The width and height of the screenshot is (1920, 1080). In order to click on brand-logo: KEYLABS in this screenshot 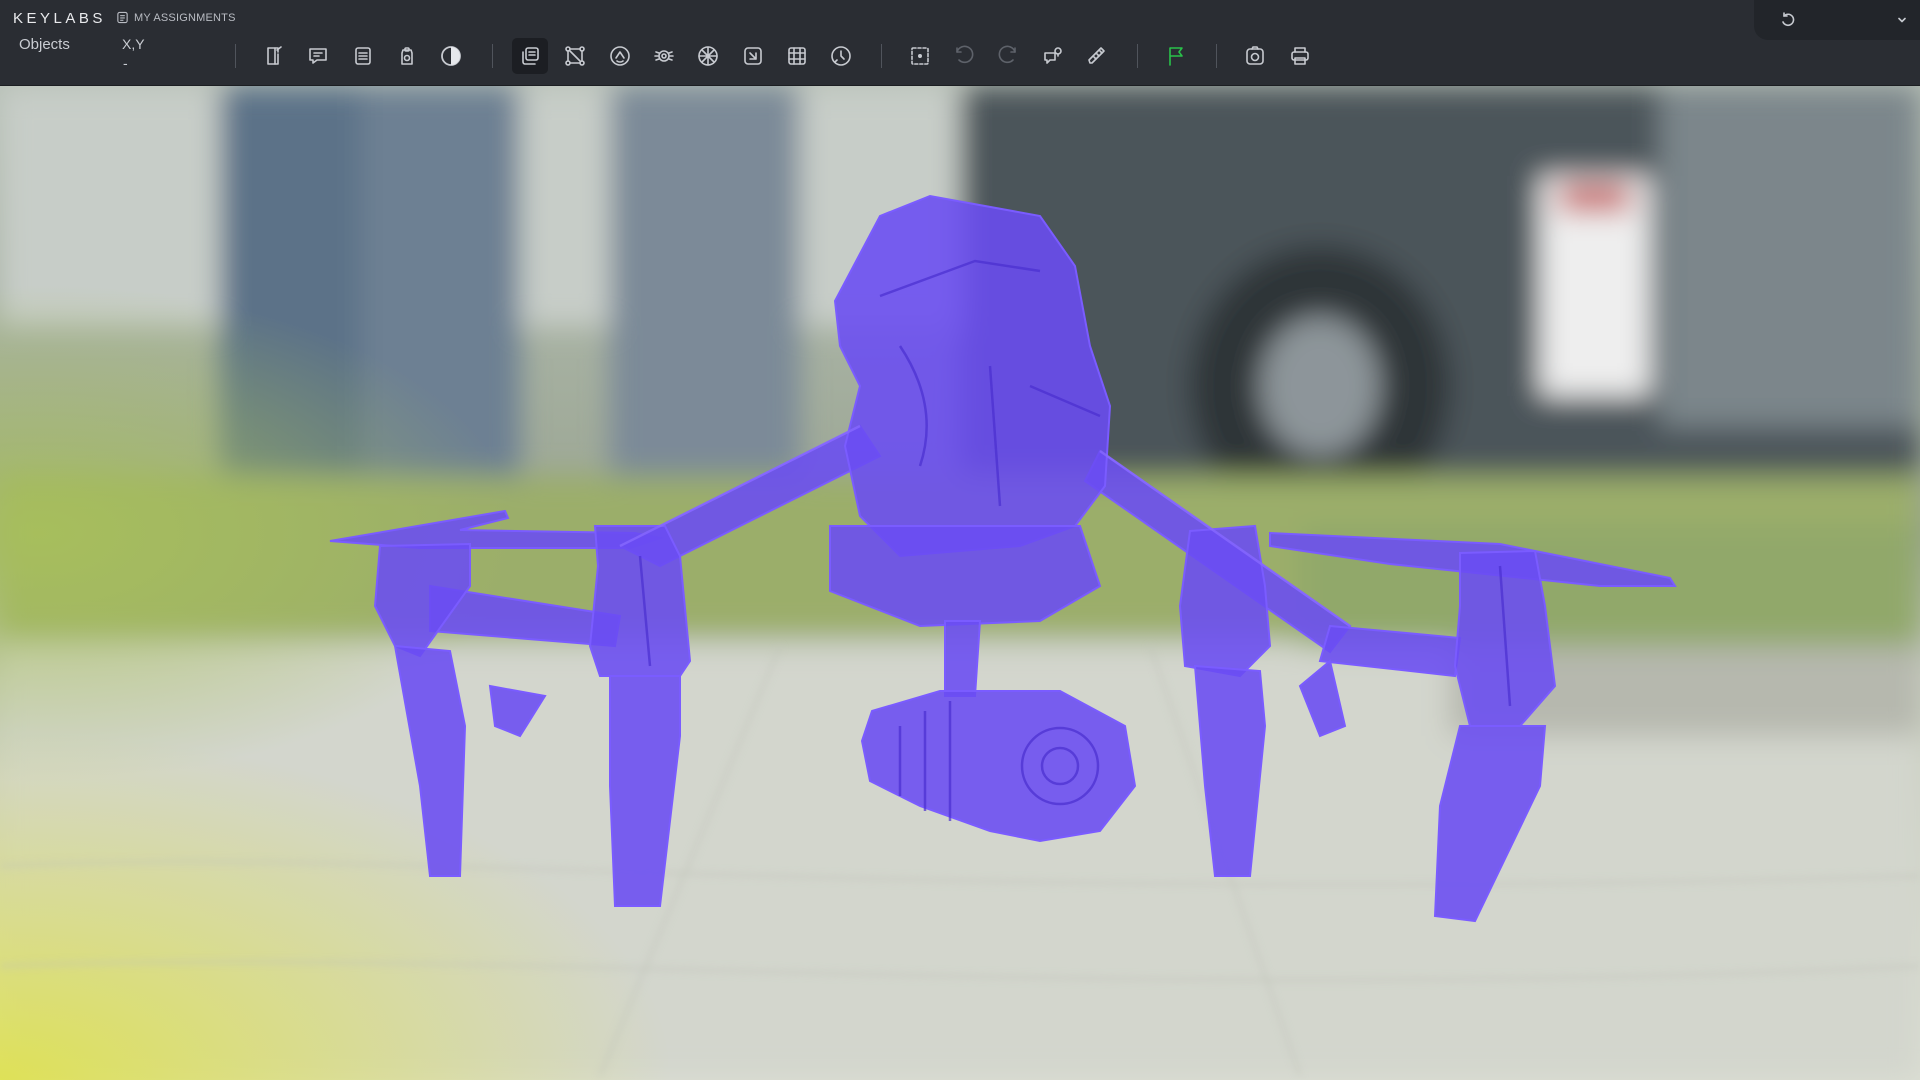, I will do `click(59, 18)`.